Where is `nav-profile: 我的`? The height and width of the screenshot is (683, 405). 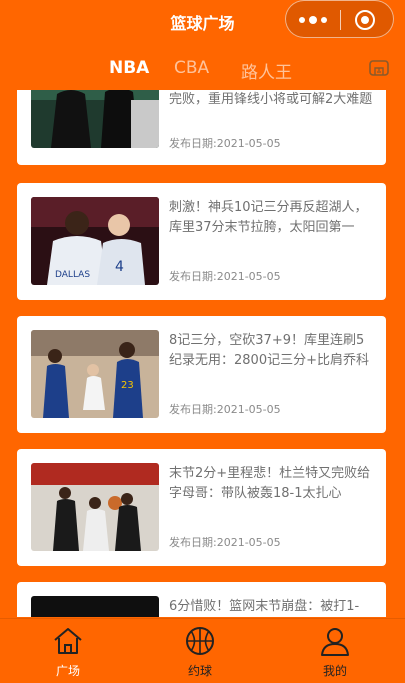
nav-profile: 我的 is located at coordinates (335, 651).